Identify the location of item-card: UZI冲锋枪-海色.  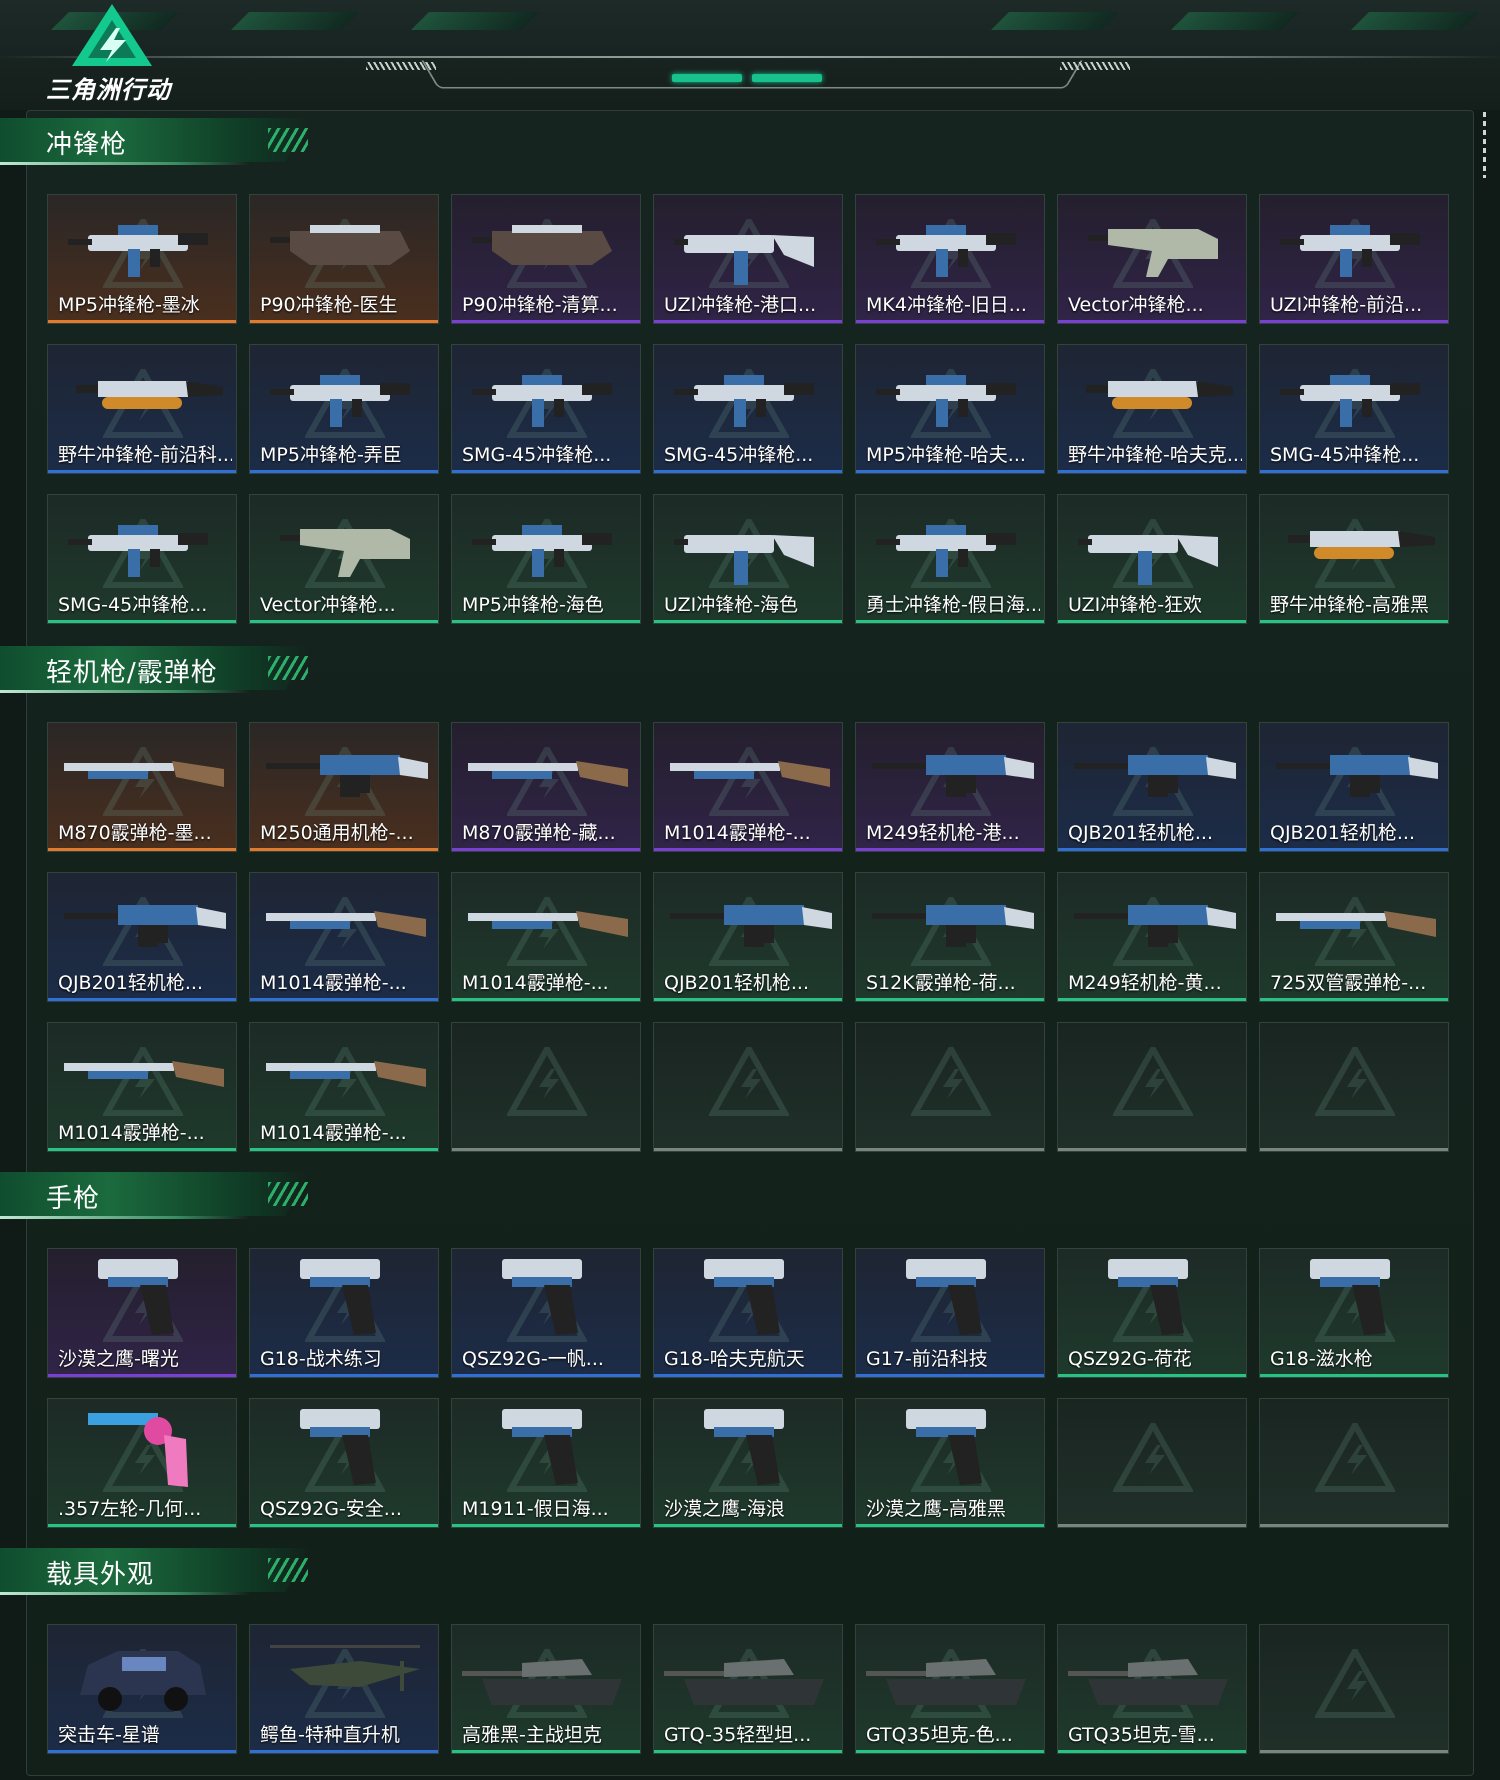
(748, 559).